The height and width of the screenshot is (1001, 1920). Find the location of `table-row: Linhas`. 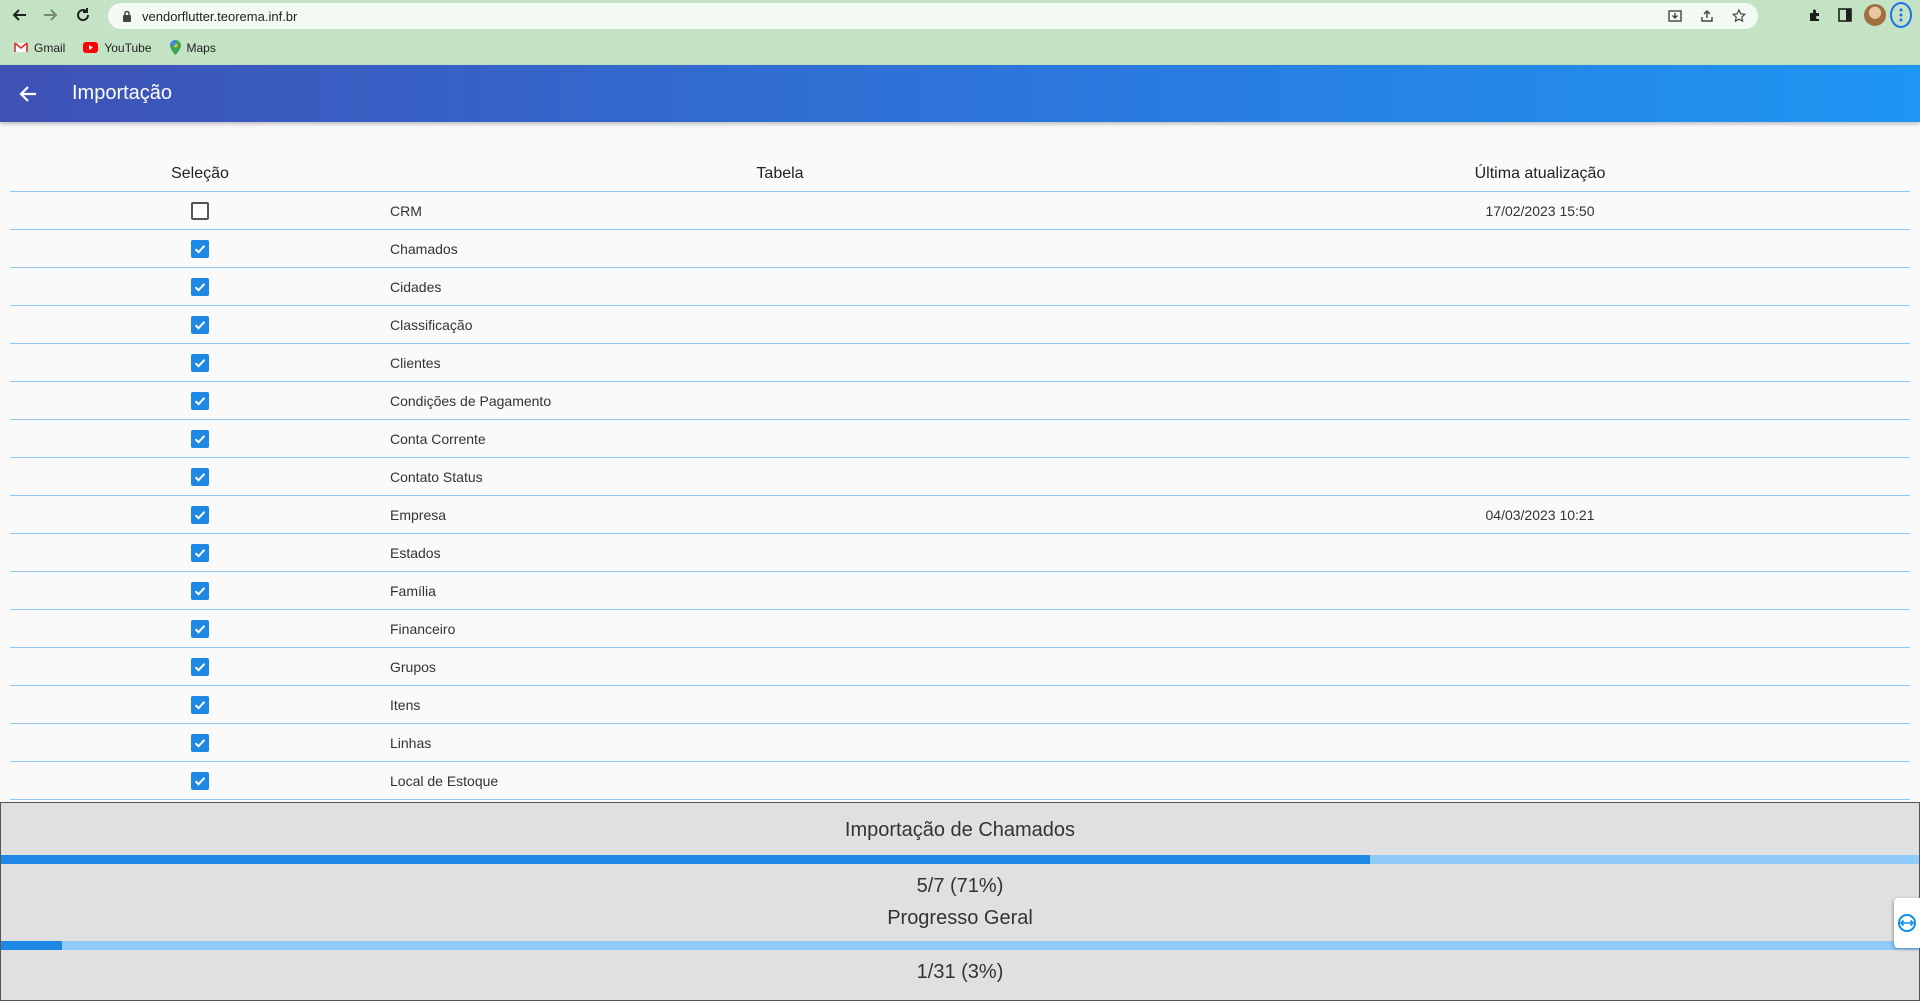

table-row: Linhas is located at coordinates (960, 743).